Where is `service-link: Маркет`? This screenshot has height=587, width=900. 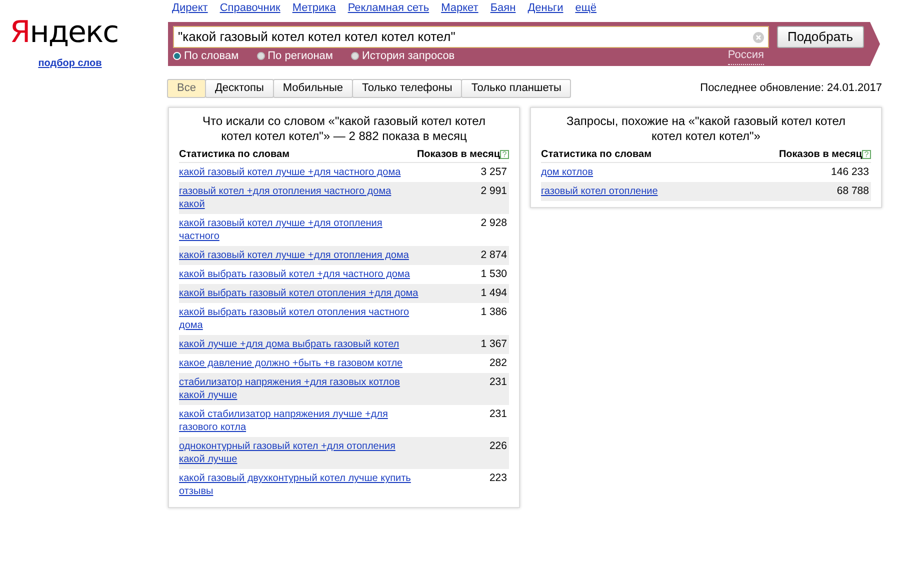 service-link: Маркет is located at coordinates (459, 8).